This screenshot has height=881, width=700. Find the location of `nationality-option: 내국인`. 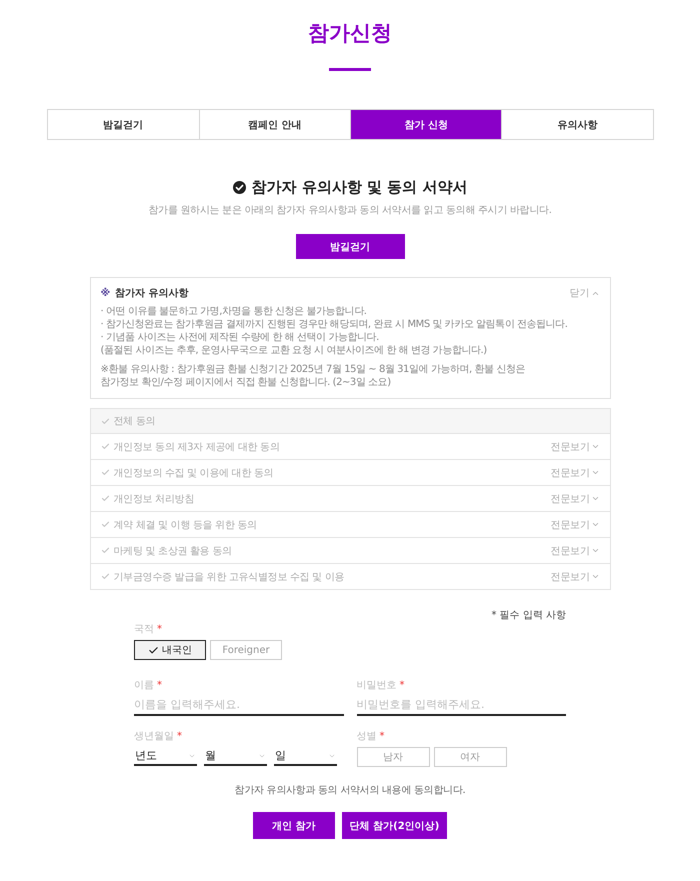

nationality-option: 내국인 is located at coordinates (170, 650).